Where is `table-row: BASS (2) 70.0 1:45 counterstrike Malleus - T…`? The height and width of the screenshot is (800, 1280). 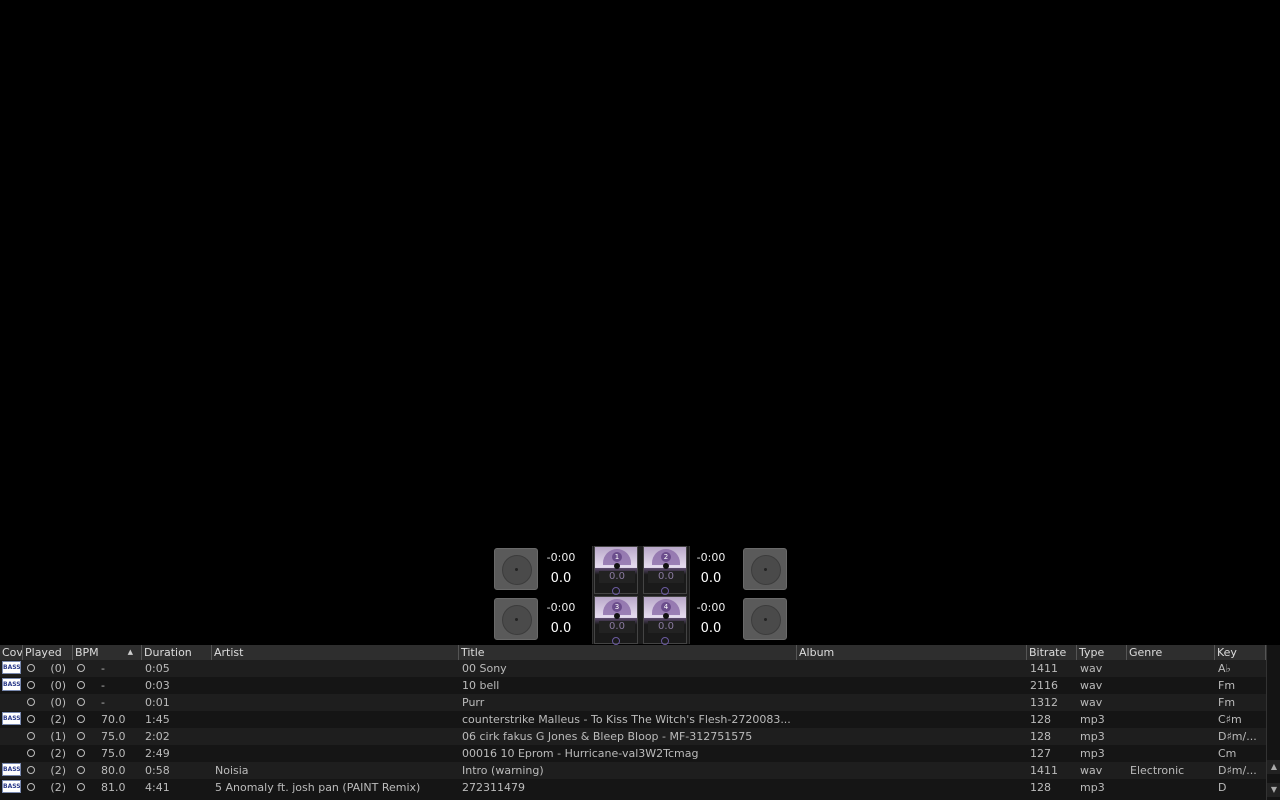
table-row: BASS (2) 70.0 1:45 counterstrike Malleus - T… is located at coordinates (633, 719).